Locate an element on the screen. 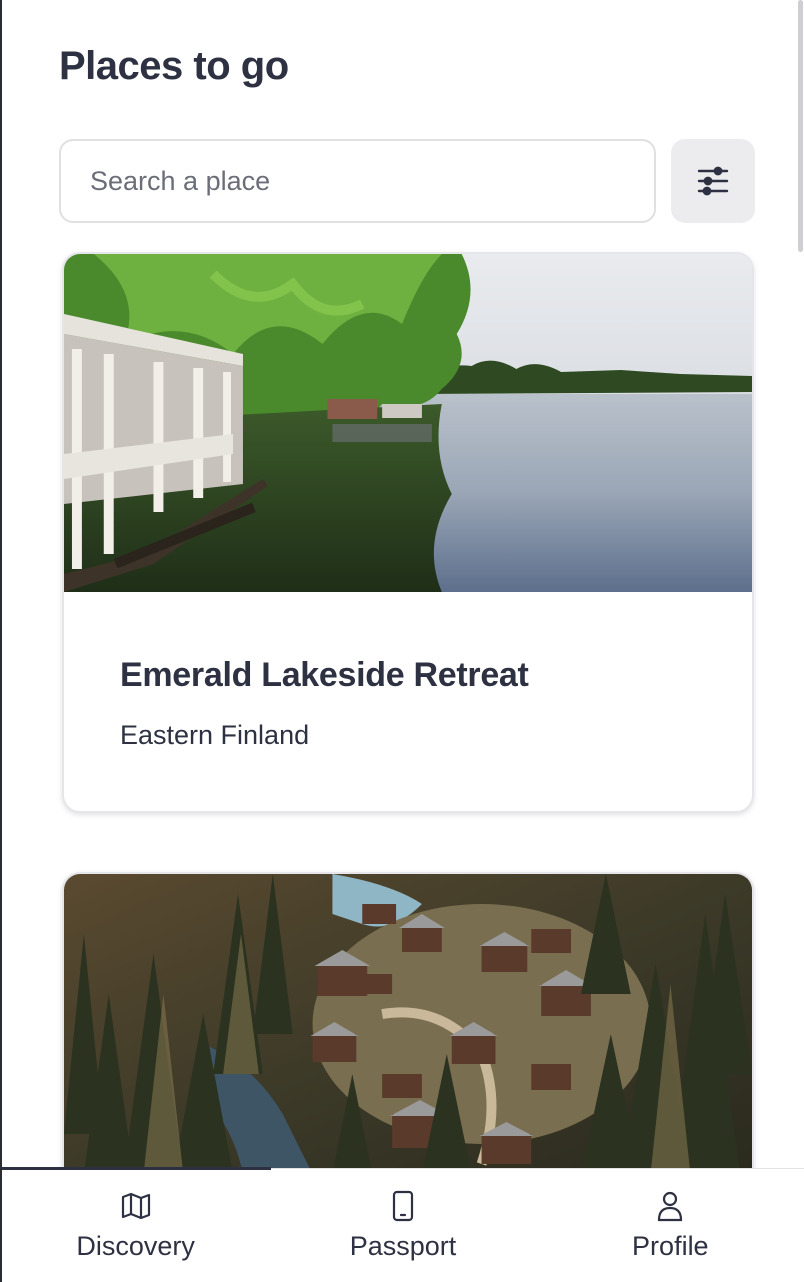  bottom-nav: Discovery Passport Profile is located at coordinates (403, 1224).